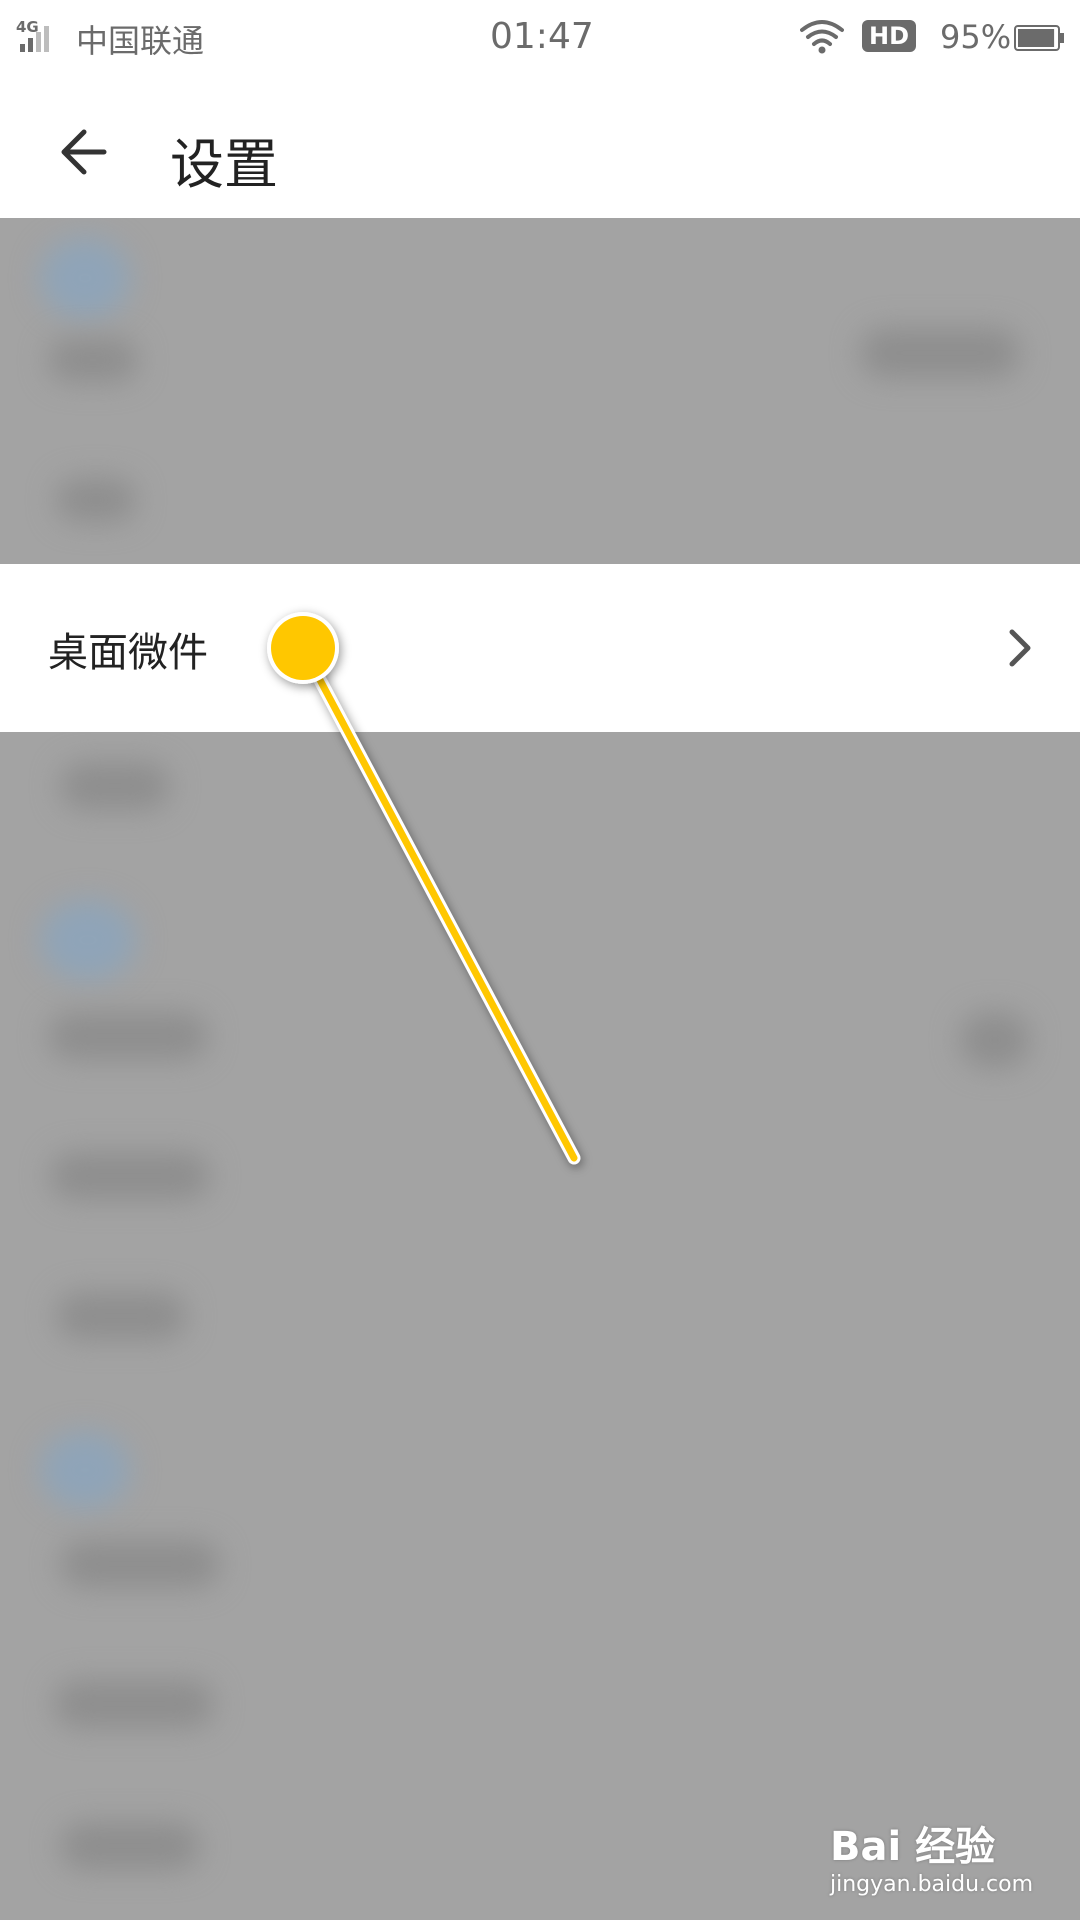  Describe the element at coordinates (976, 37) in the screenshot. I see `battery-percent: 95%` at that location.